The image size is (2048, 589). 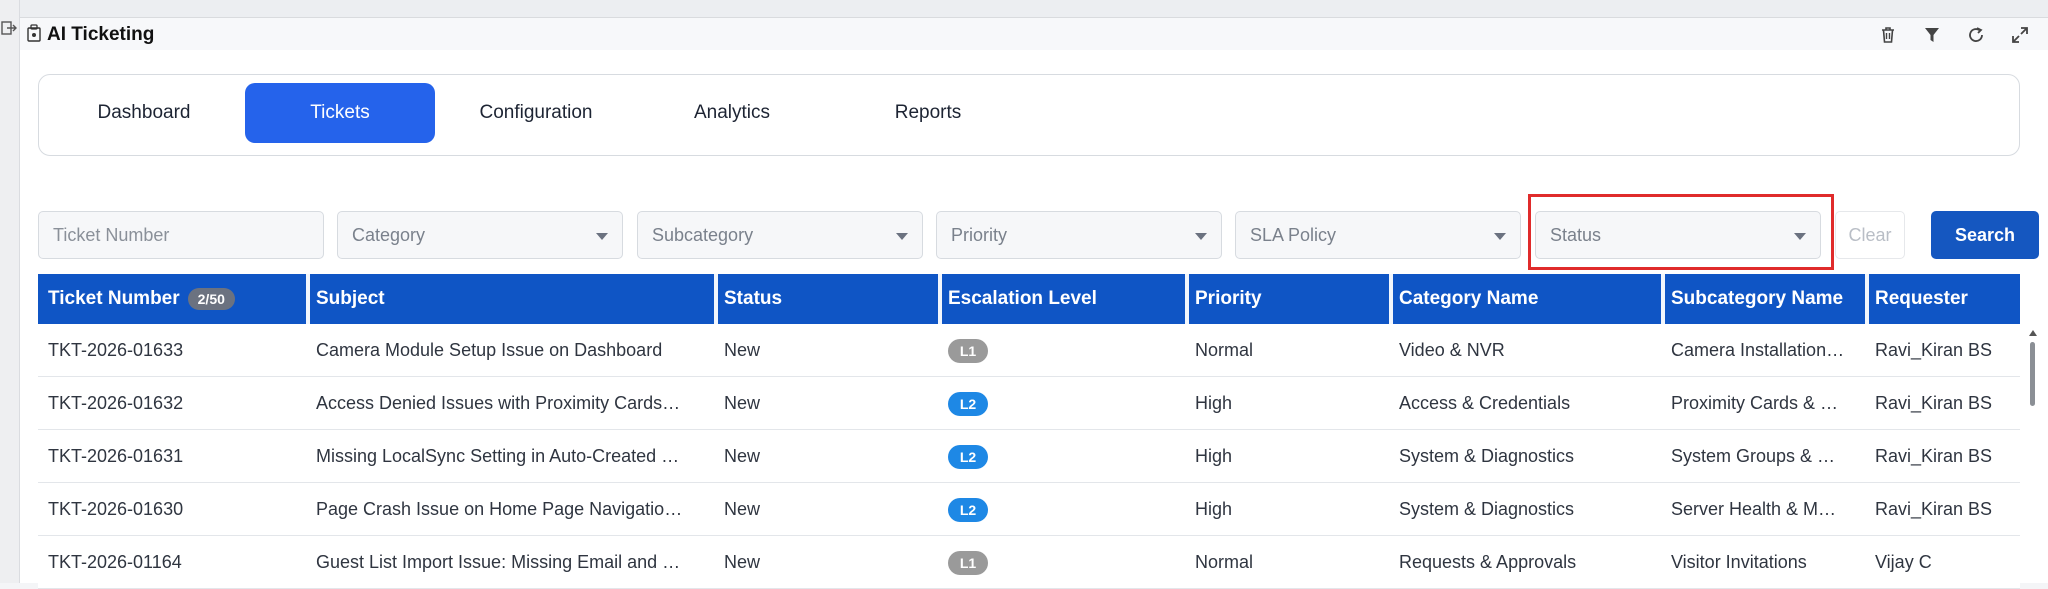 I want to click on tab-analytics: Analytics, so click(x=732, y=113).